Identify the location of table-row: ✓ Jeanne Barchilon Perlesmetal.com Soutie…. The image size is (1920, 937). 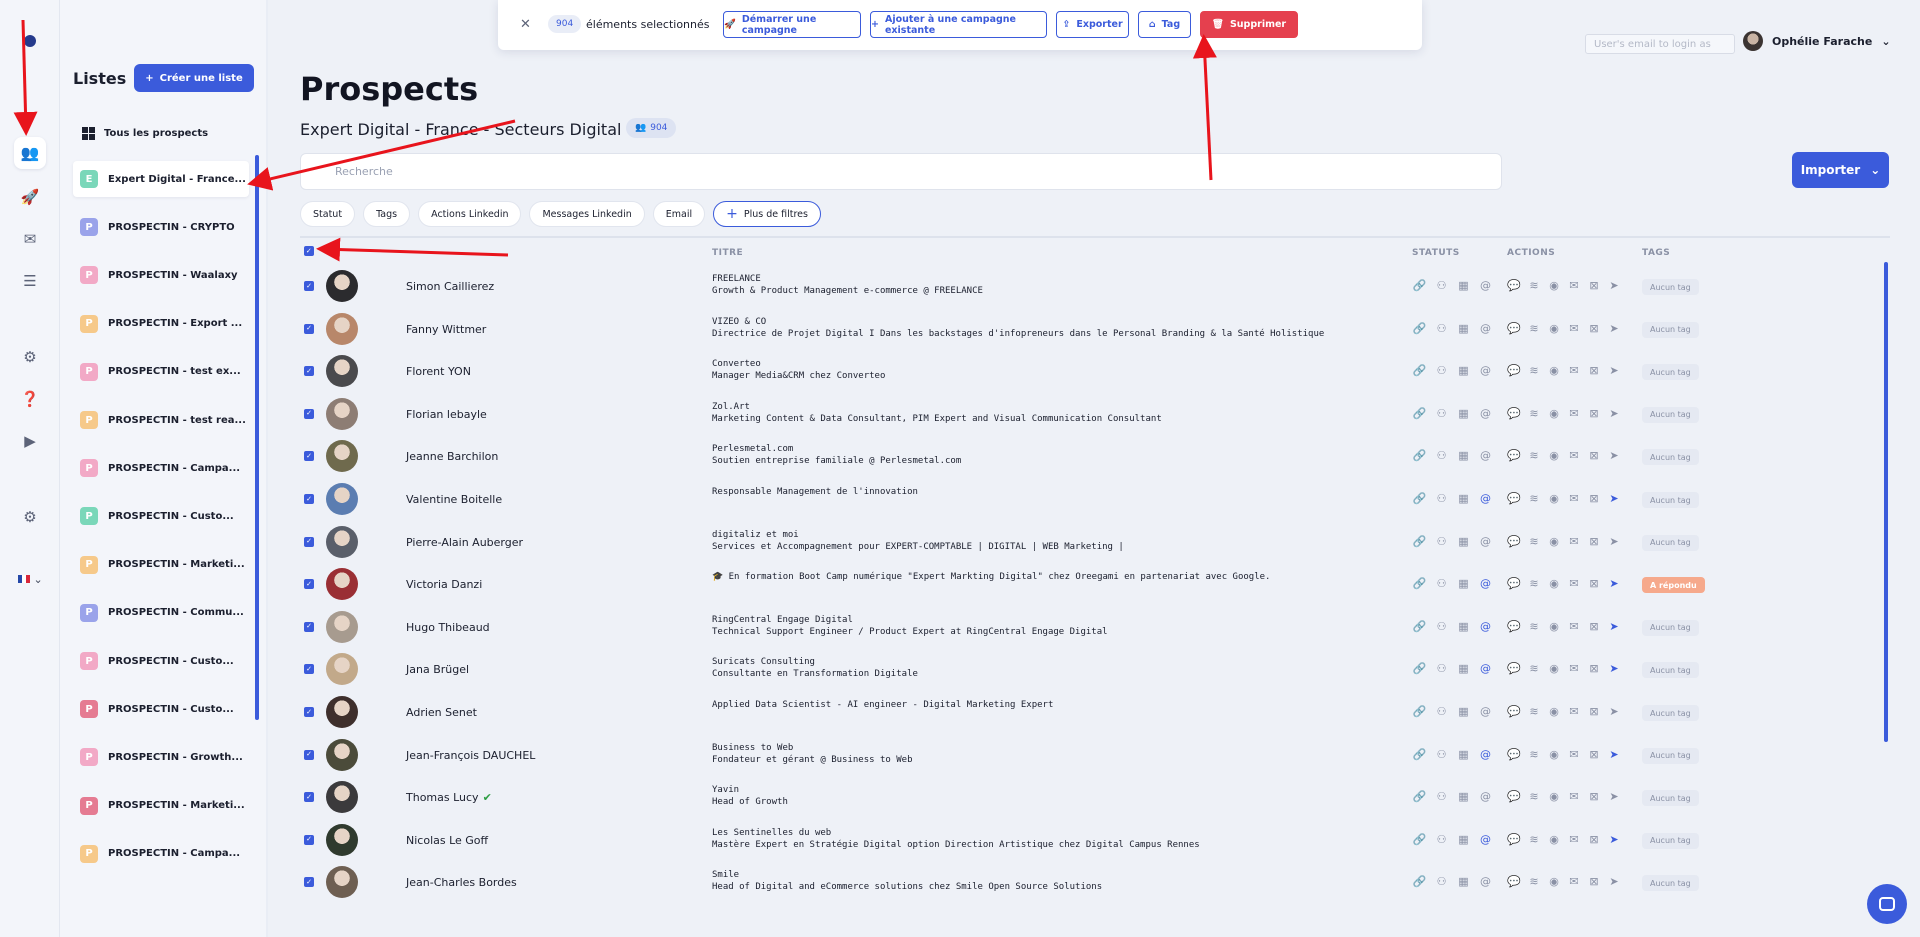
(1095, 456).